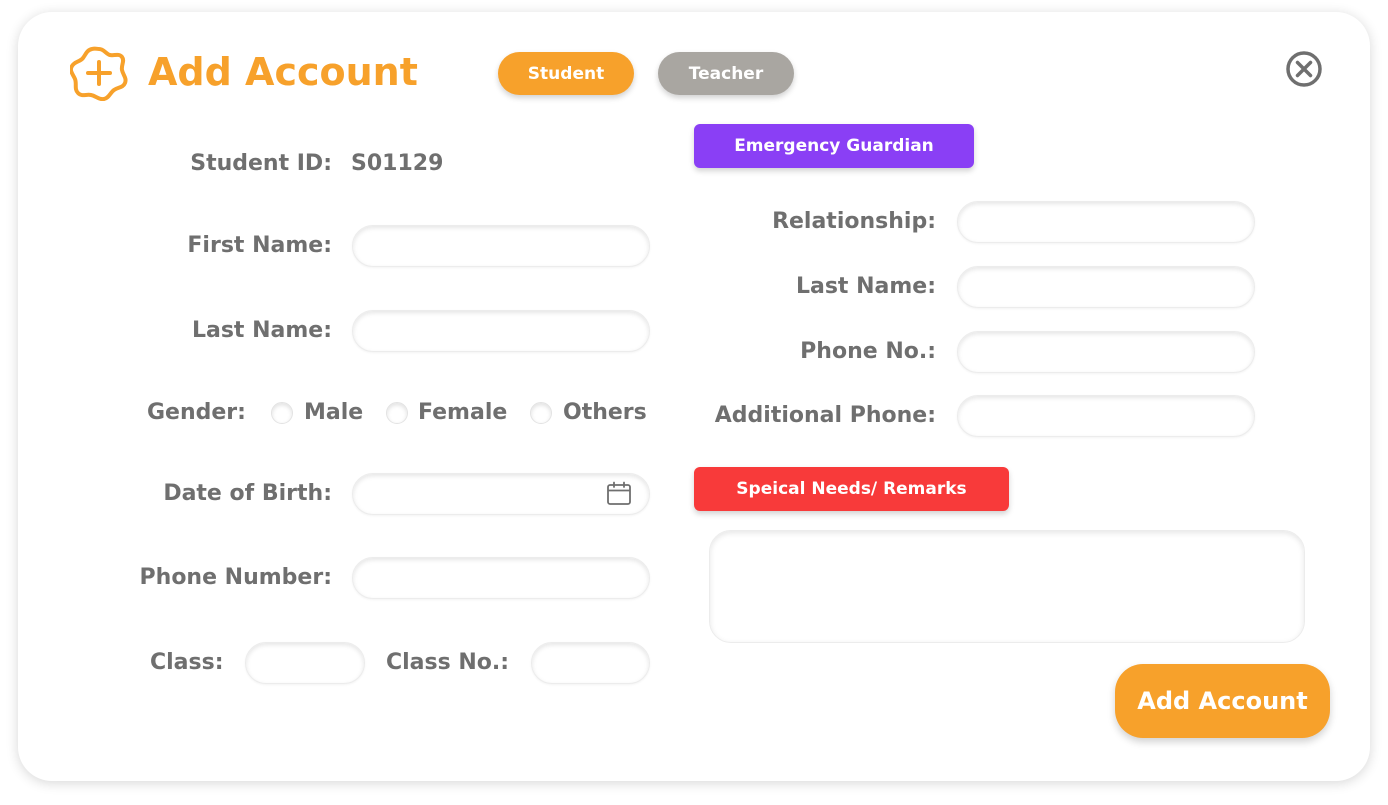 This screenshot has height=805, width=1388. I want to click on relationship-input, so click(1106, 222).